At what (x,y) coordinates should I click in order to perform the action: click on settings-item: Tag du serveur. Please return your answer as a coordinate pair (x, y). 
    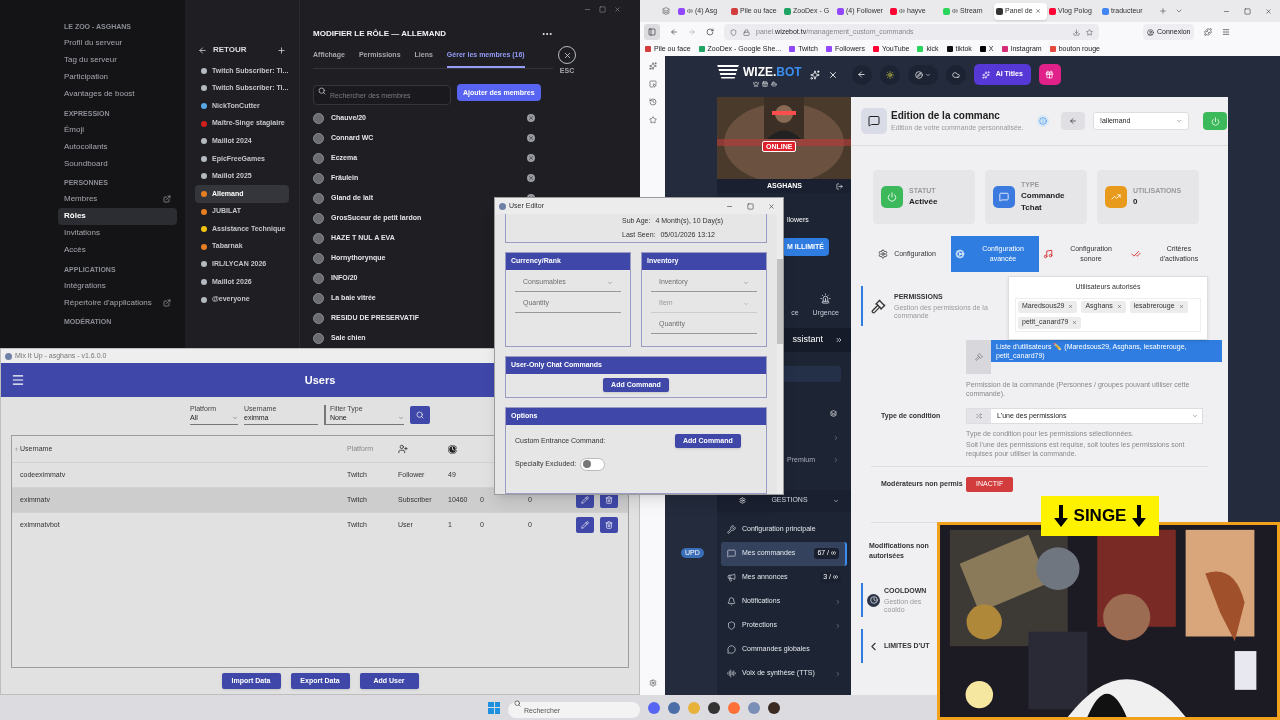
    Looking at the image, I should click on (117, 60).